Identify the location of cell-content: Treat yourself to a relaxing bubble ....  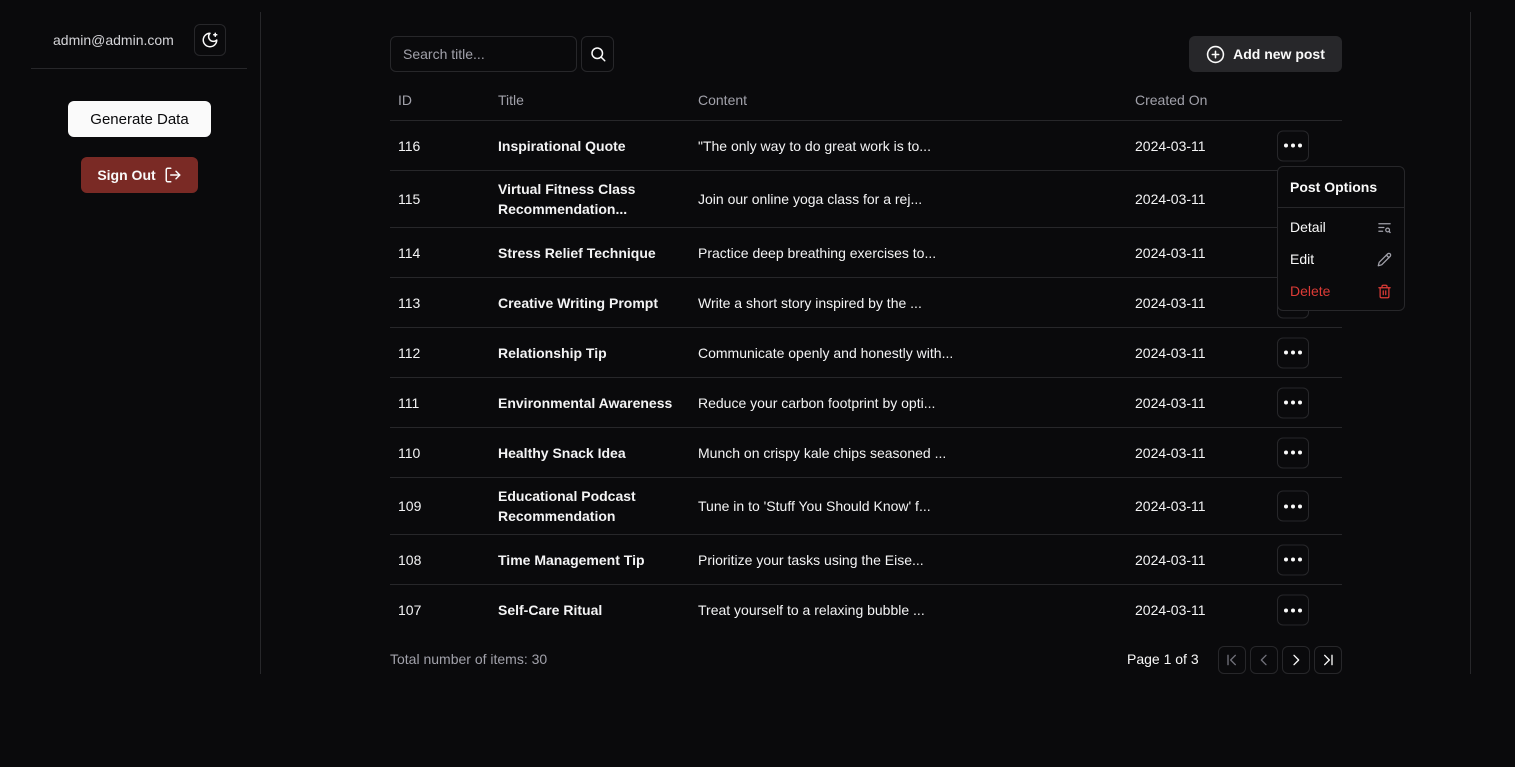
(811, 610).